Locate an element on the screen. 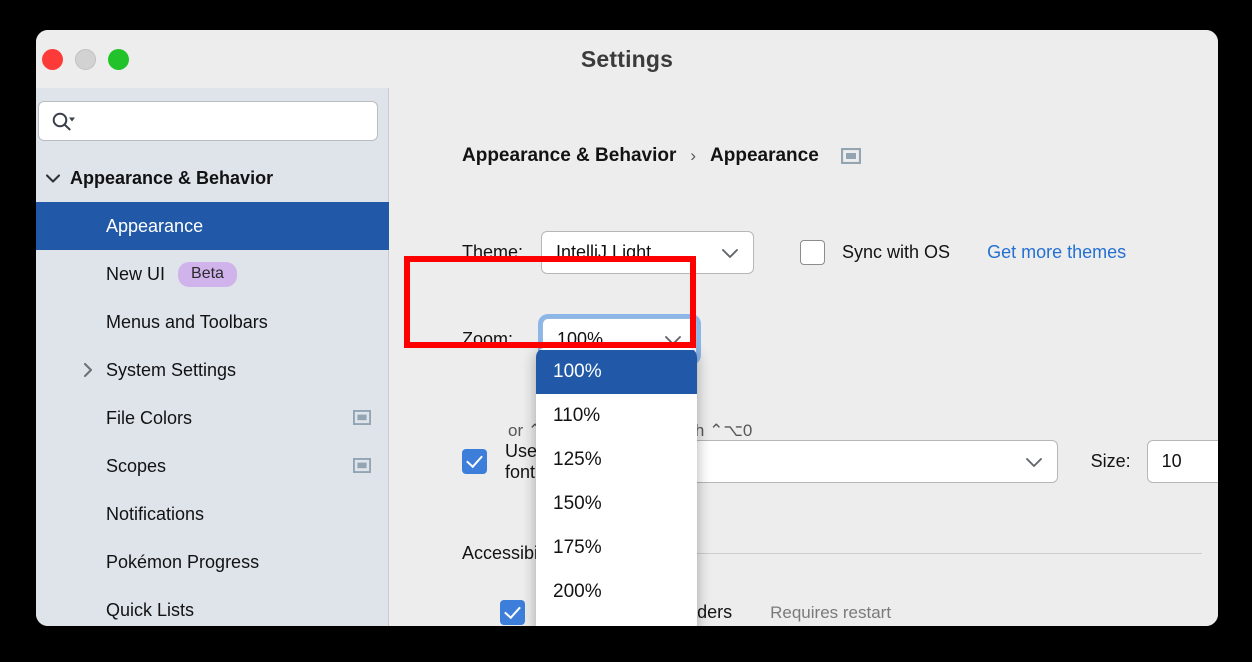 The width and height of the screenshot is (1252, 662). sync-with-os-row: Sync with OS is located at coordinates (875, 252).